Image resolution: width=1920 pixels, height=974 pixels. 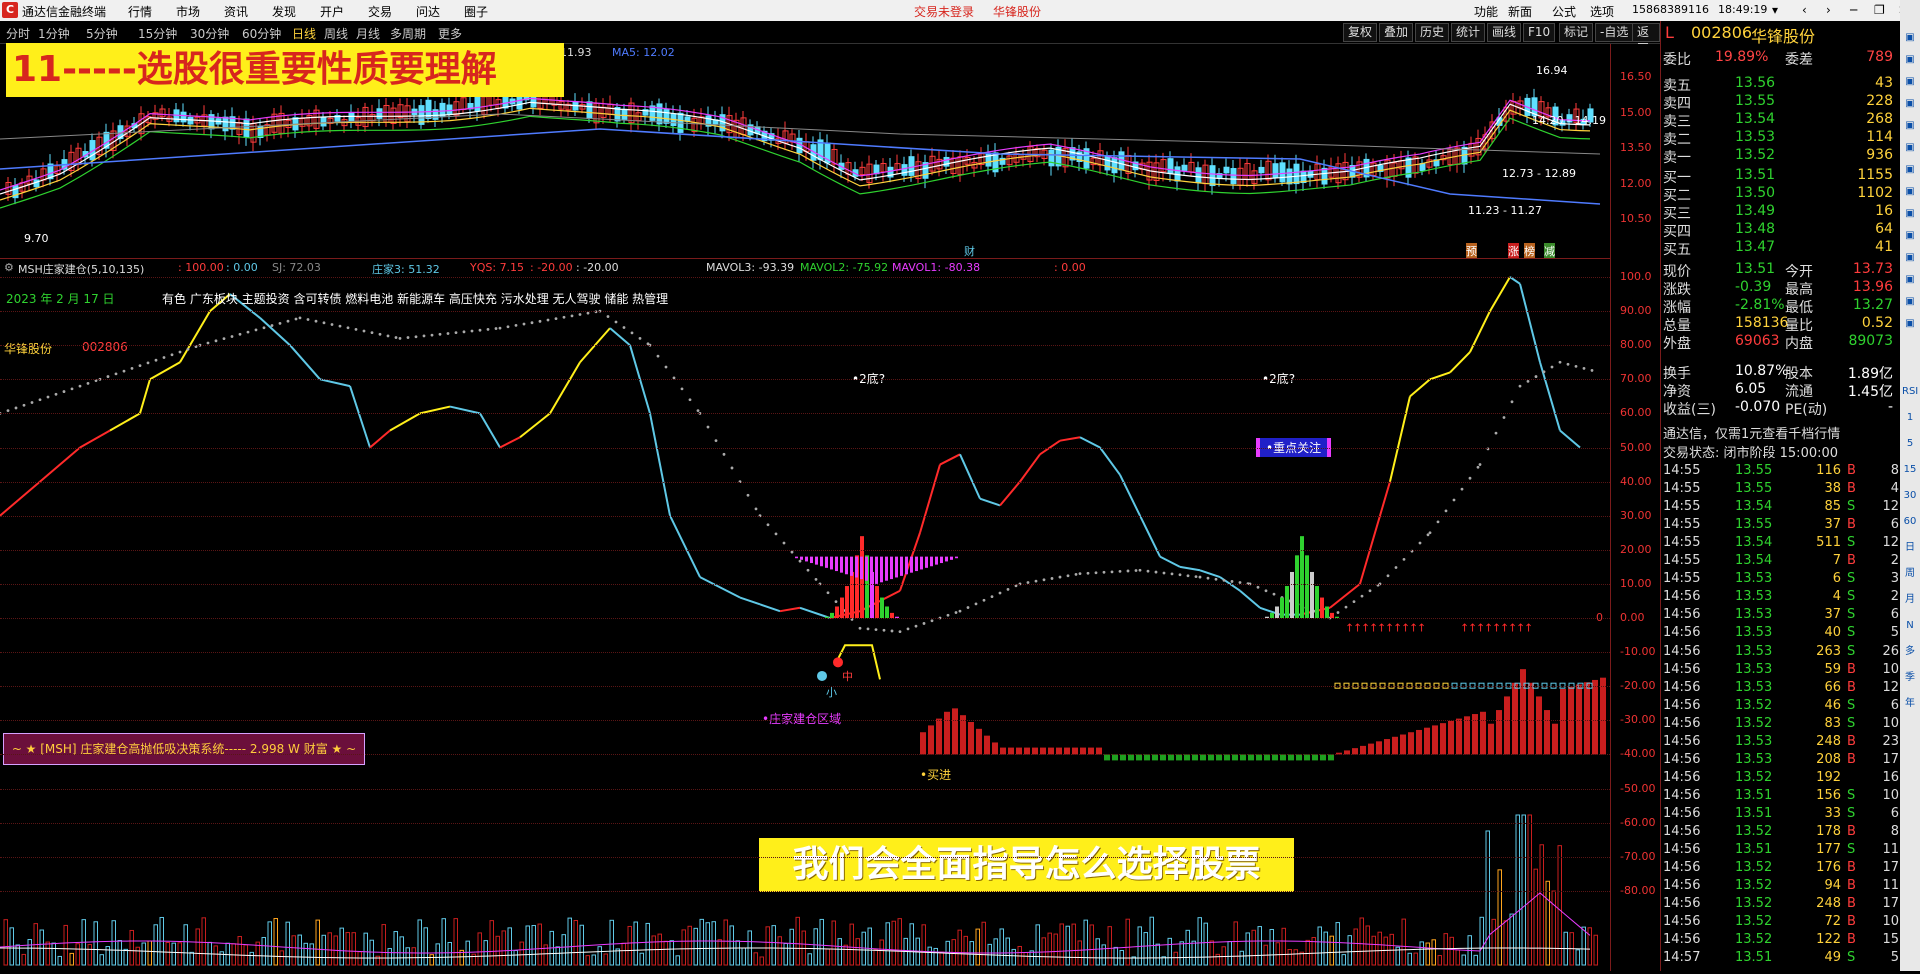 I want to click on period-30min: 30分钟, so click(x=209, y=33).